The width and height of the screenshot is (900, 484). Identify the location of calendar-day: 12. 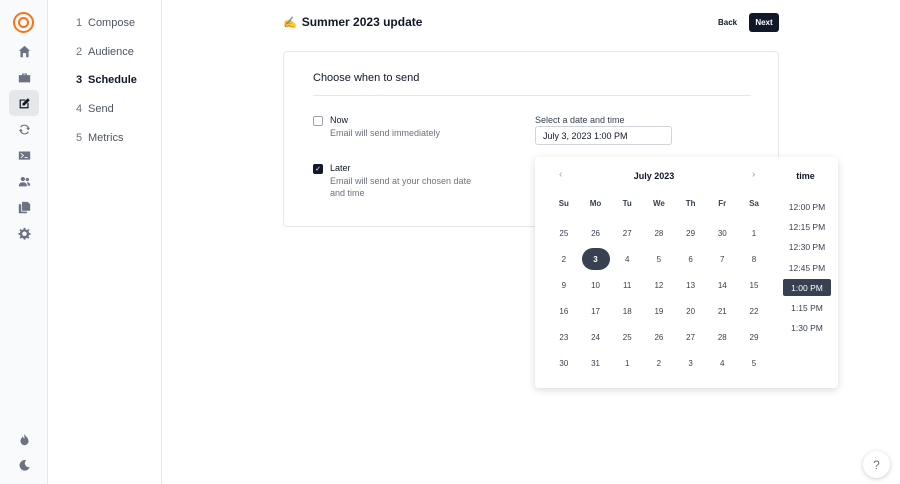
(659, 285).